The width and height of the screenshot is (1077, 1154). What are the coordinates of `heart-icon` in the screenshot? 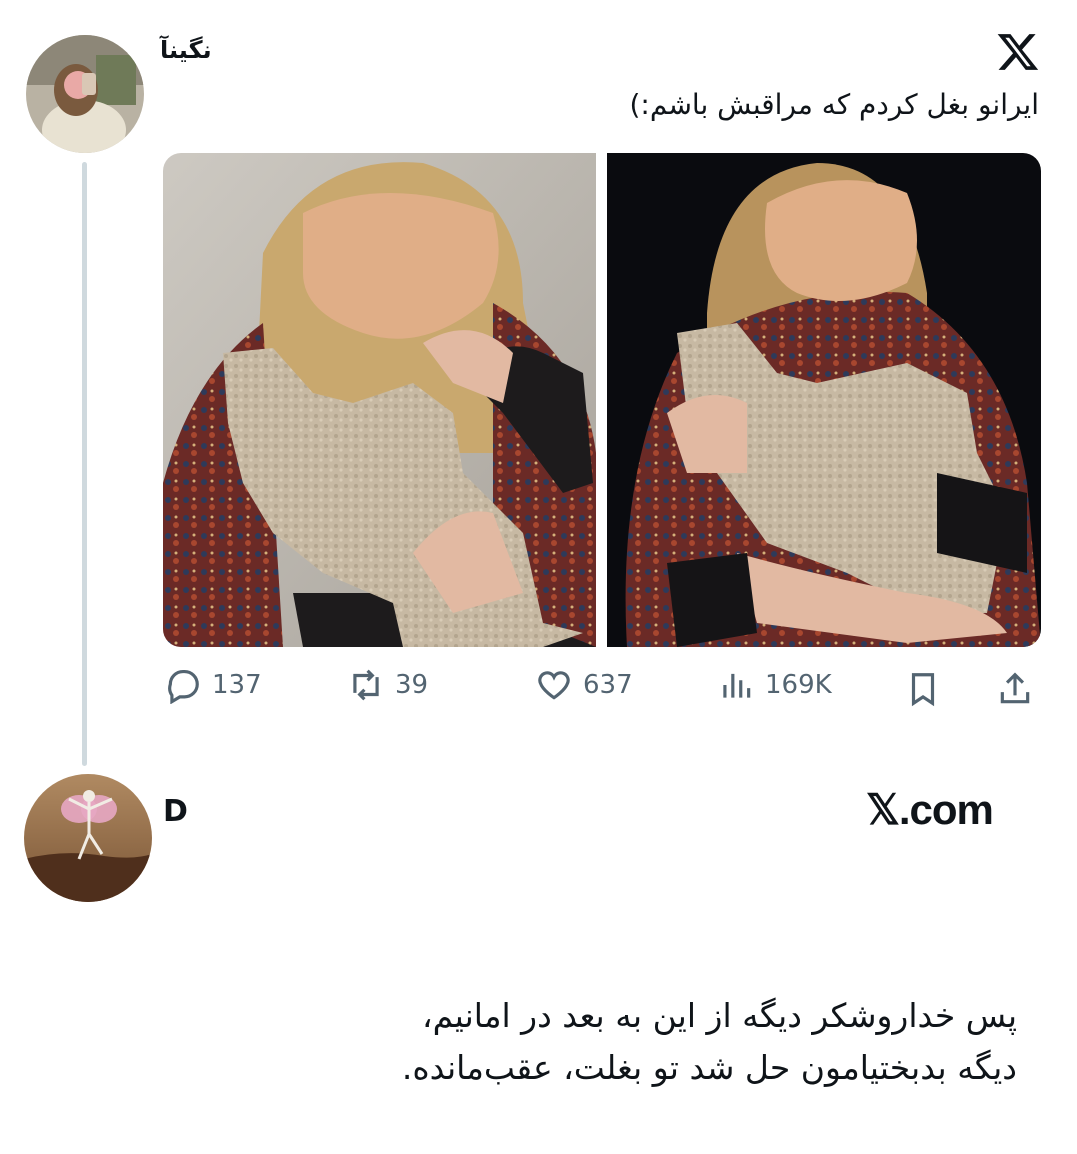 It's located at (554, 685).